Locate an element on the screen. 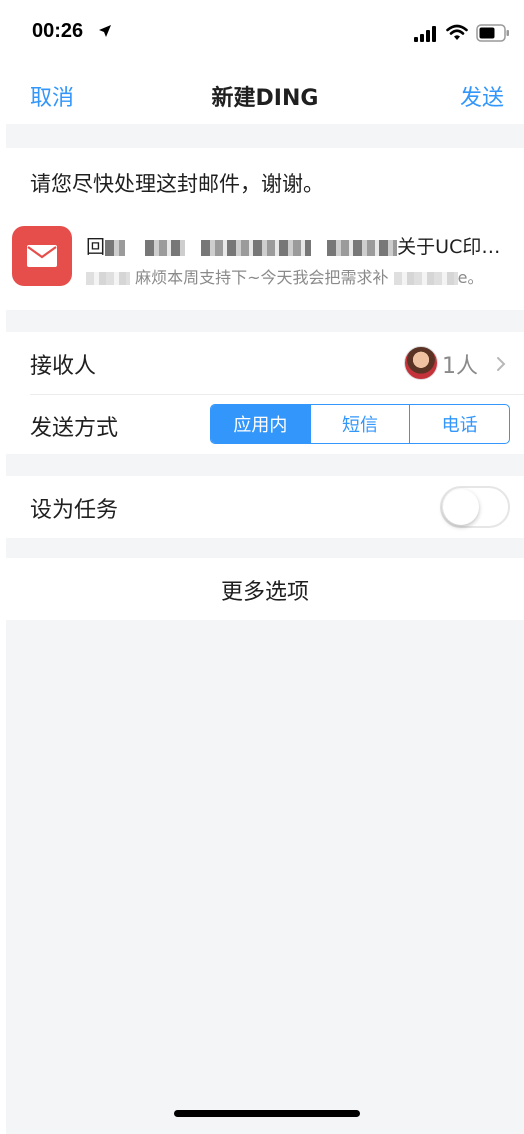 This screenshot has height=1134, width=524. envelope-icon is located at coordinates (42, 256).